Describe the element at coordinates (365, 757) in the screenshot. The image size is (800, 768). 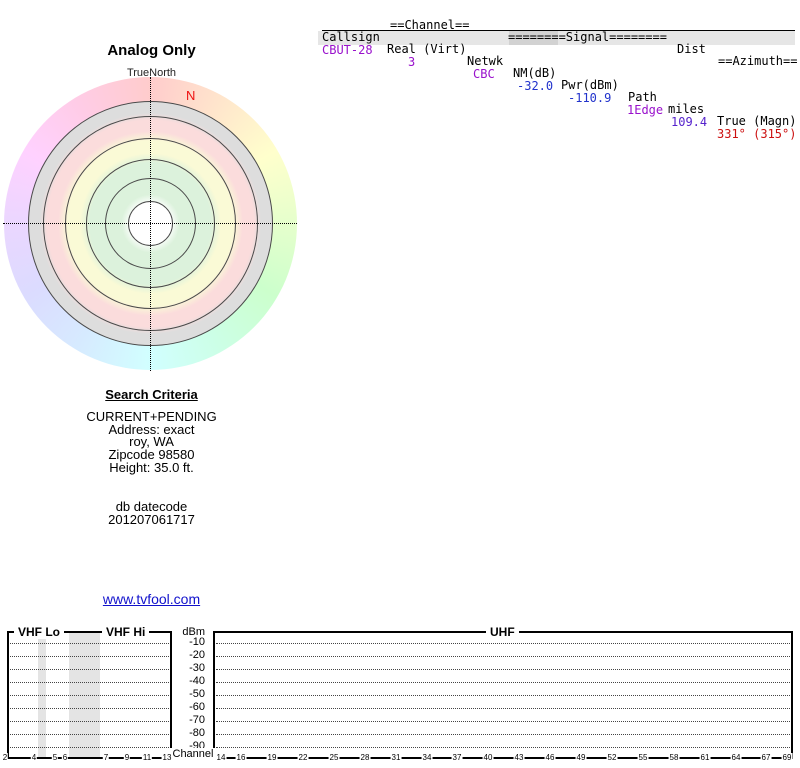
I see `channel-tick: 28` at that location.